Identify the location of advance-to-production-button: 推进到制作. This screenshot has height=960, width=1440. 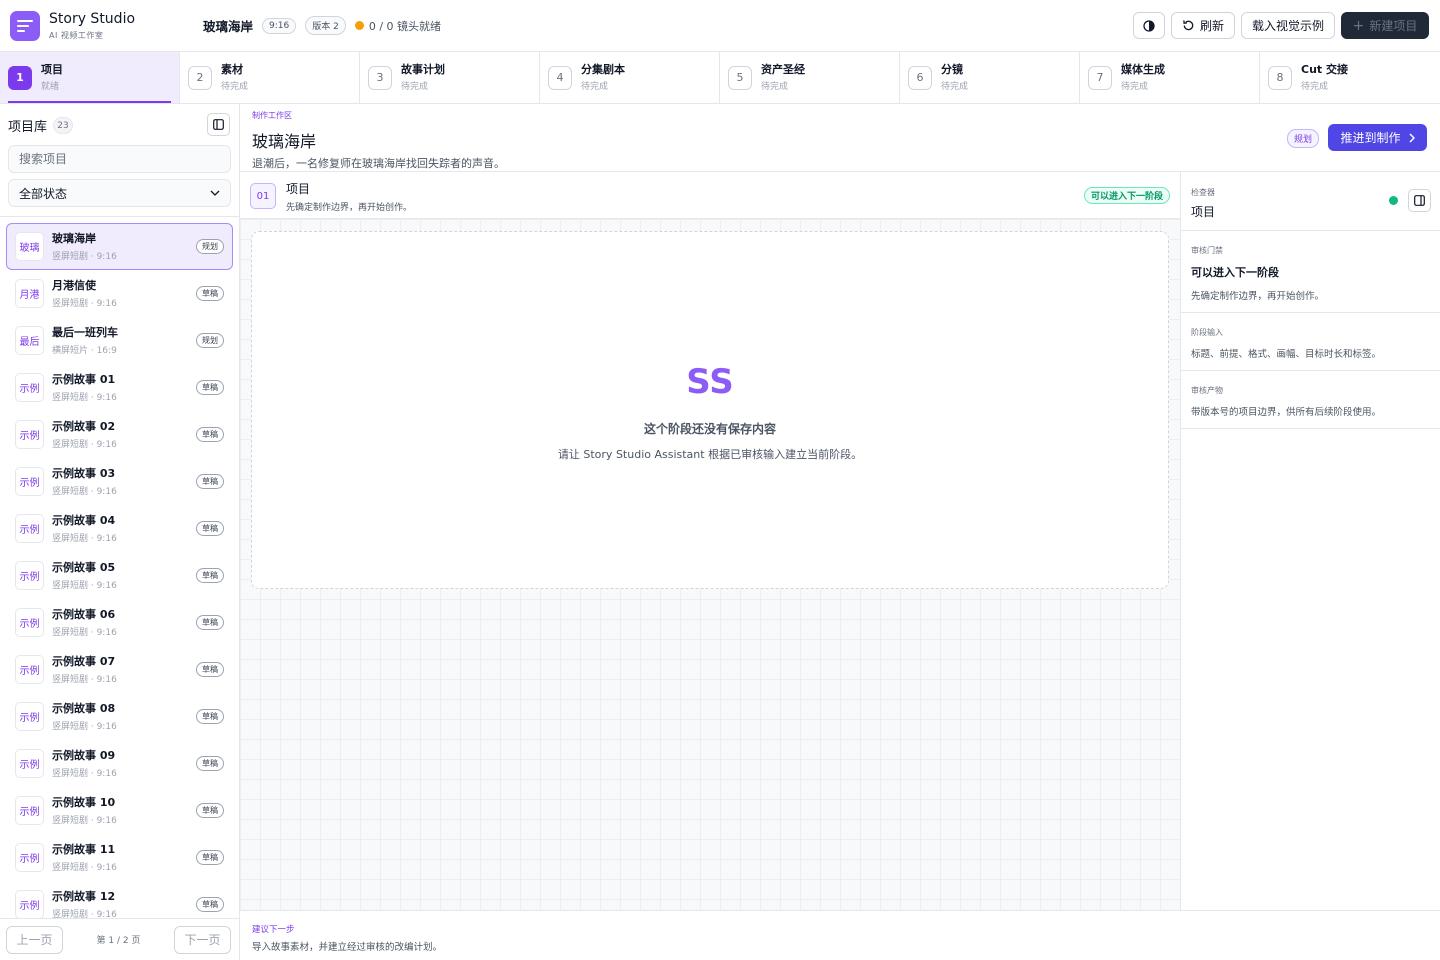
(1377, 137).